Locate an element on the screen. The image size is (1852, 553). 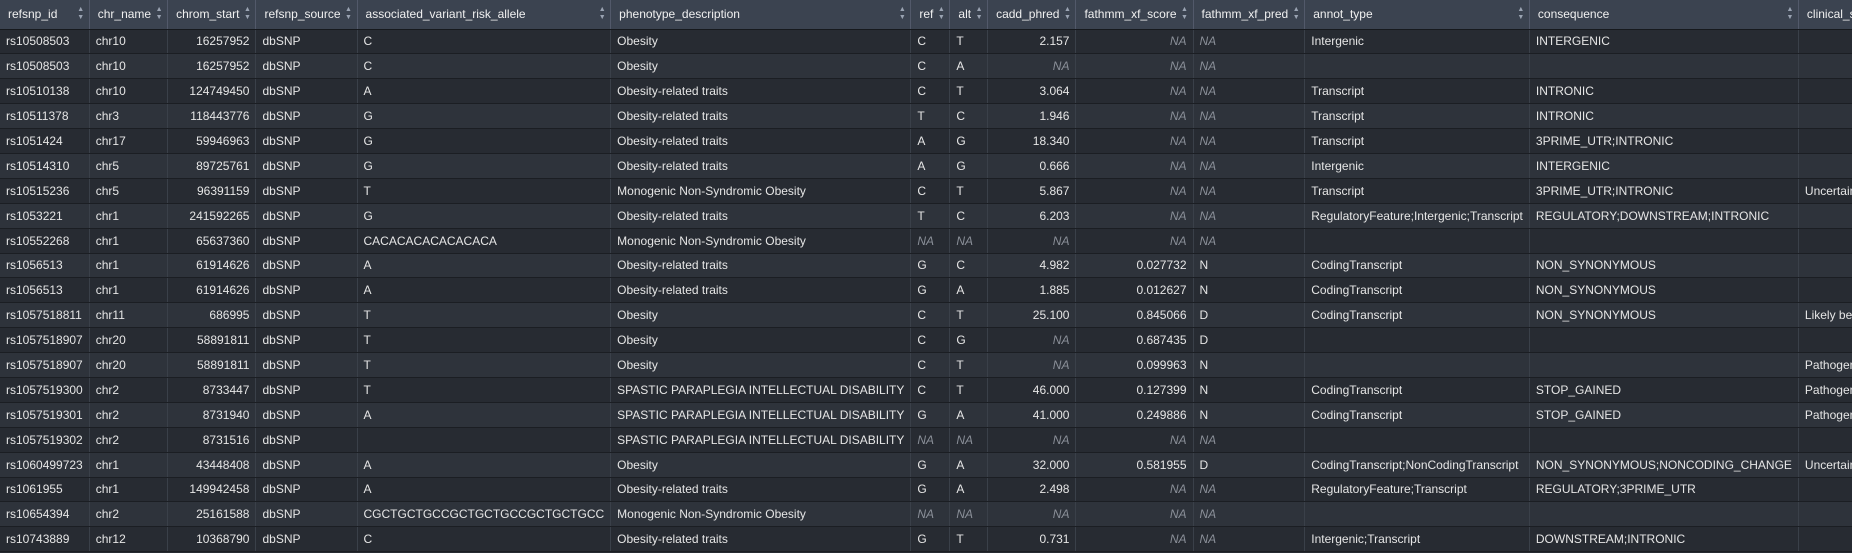
cell-alt: G is located at coordinates (969, 340).